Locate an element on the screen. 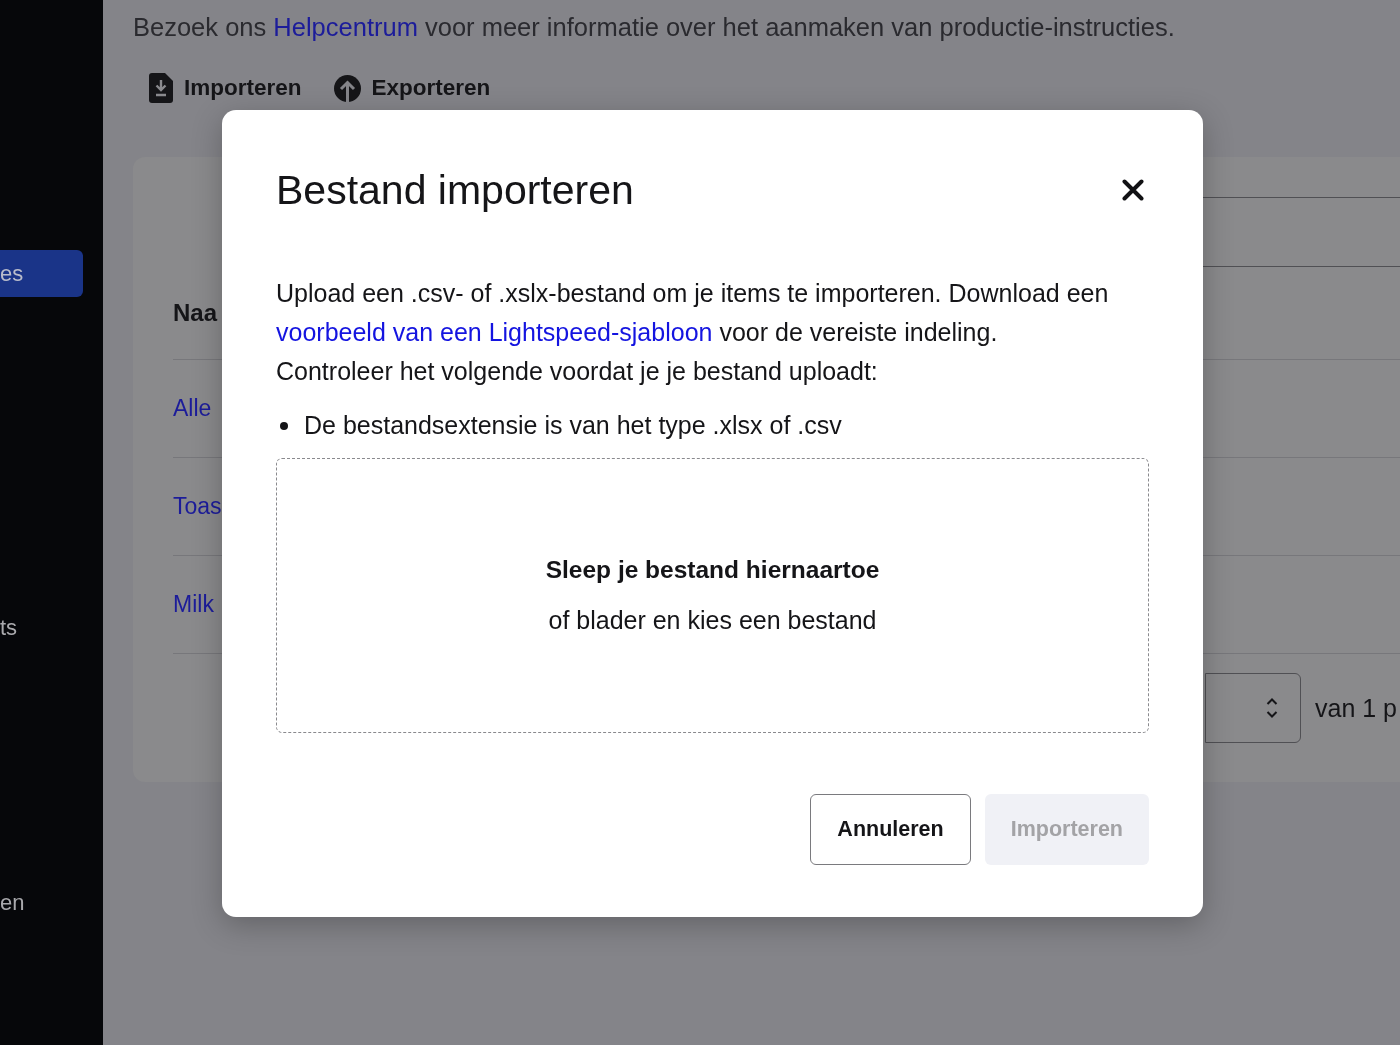 This screenshot has height=1045, width=1400. requirement-text: De bestandsextensie is van het type .xlsx of .csv is located at coordinates (573, 425).